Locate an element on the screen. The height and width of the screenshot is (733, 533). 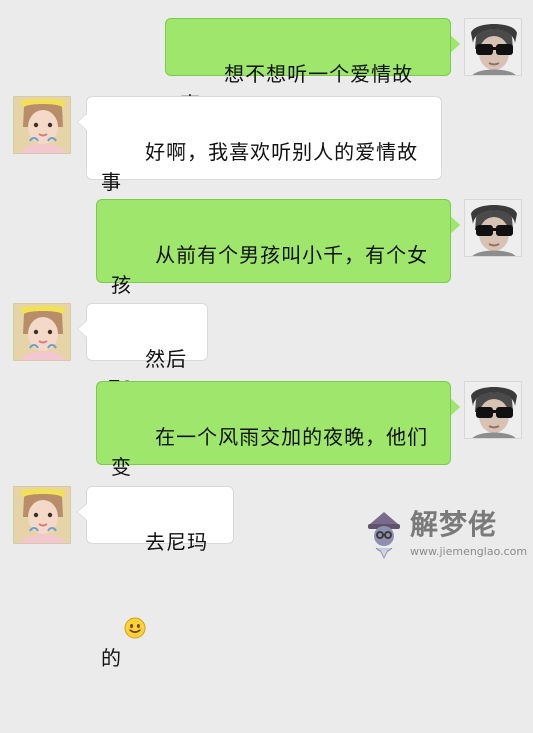
message-bubble-sent: 在一个风雨交加的夜晚，他们变 成了小小乖 is located at coordinates (278, 445).